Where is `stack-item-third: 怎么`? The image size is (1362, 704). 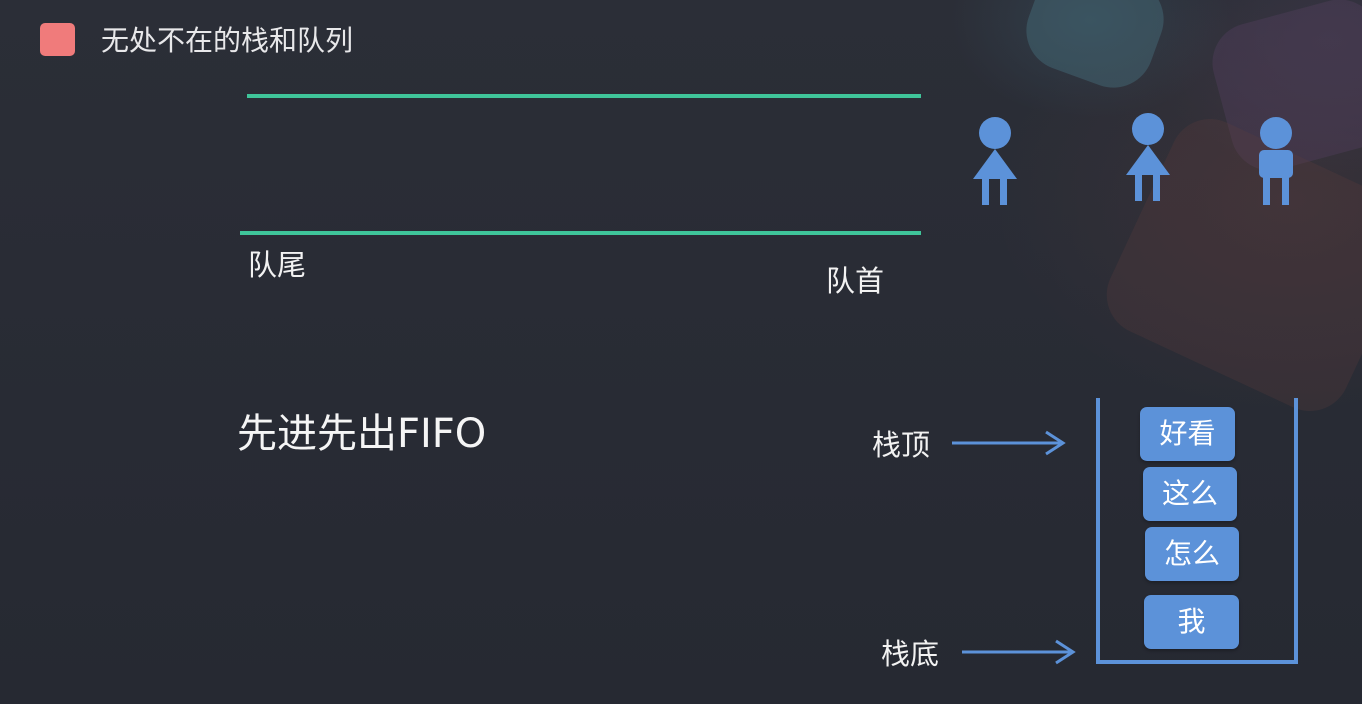 stack-item-third: 怎么 is located at coordinates (1192, 554).